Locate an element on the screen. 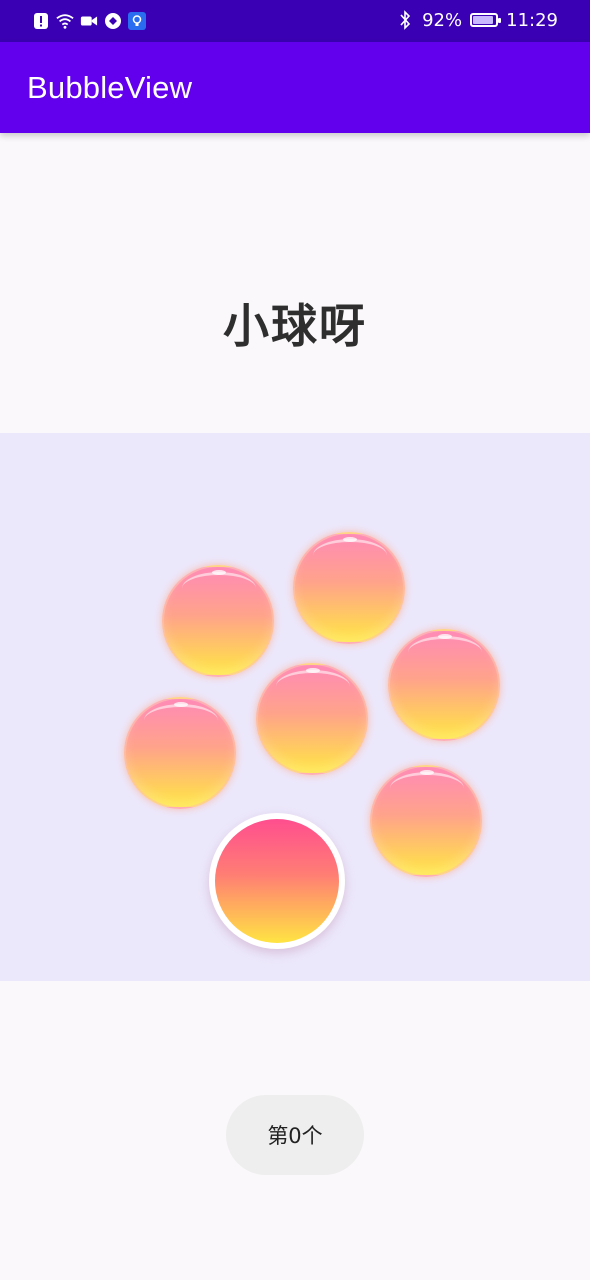 This screenshot has height=1280, width=590. battery-level is located at coordinates (483, 20).